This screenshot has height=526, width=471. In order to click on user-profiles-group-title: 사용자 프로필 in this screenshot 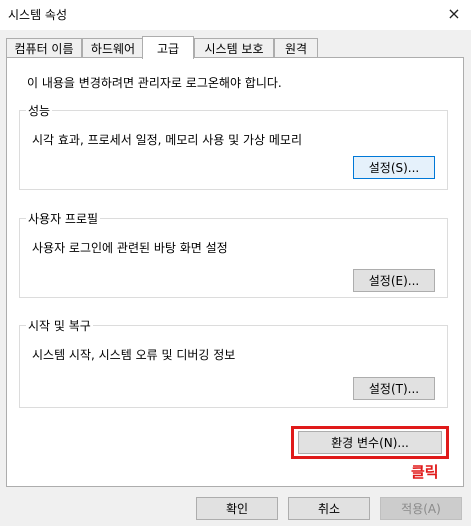, I will do `click(63, 218)`.